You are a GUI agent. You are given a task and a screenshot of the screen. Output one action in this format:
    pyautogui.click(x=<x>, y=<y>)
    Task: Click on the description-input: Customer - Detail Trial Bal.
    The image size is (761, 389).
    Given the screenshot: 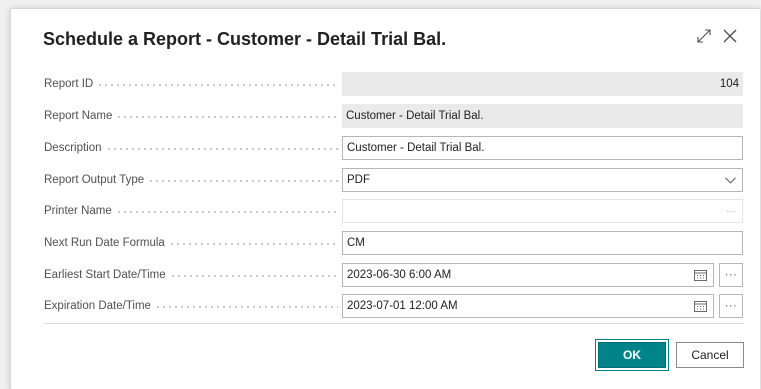 What is the action you would take?
    pyautogui.click(x=542, y=148)
    